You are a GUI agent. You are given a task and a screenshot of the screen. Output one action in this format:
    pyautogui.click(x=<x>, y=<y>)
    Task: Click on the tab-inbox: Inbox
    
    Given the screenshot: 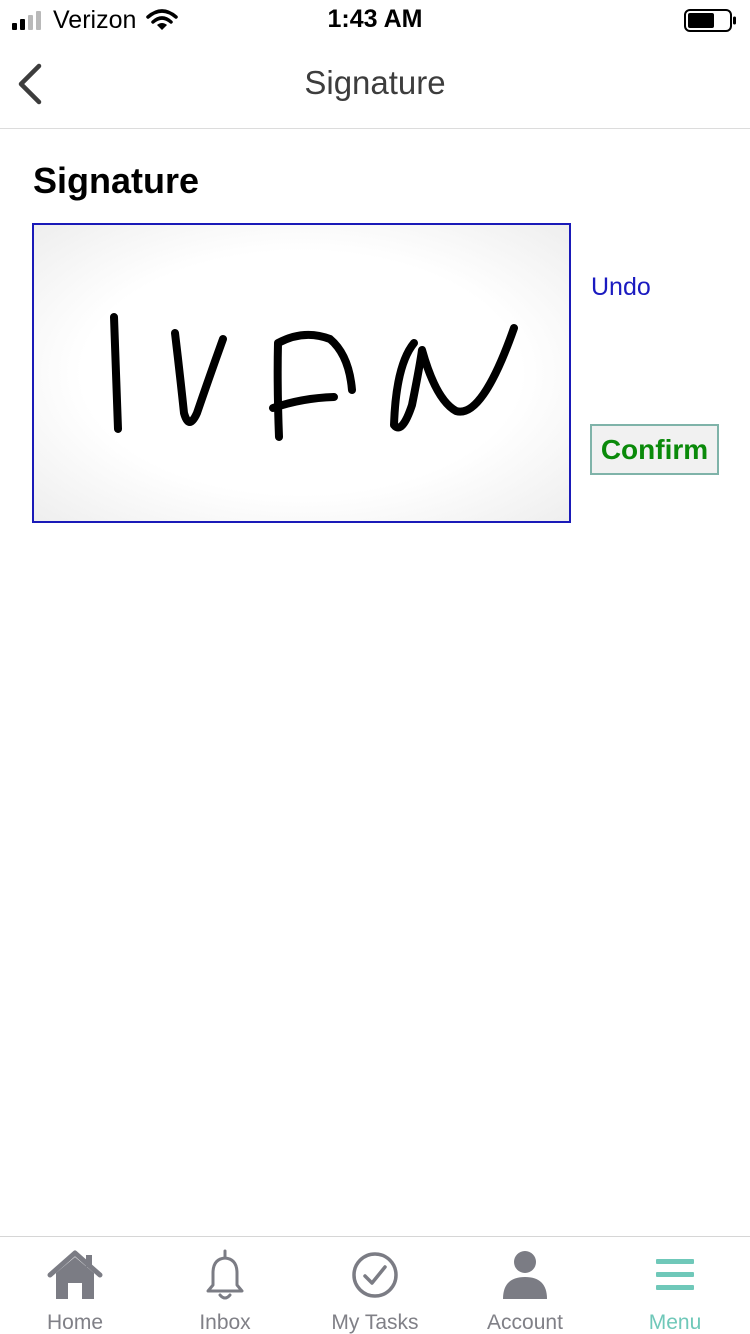 What is the action you would take?
    pyautogui.click(x=225, y=1285)
    